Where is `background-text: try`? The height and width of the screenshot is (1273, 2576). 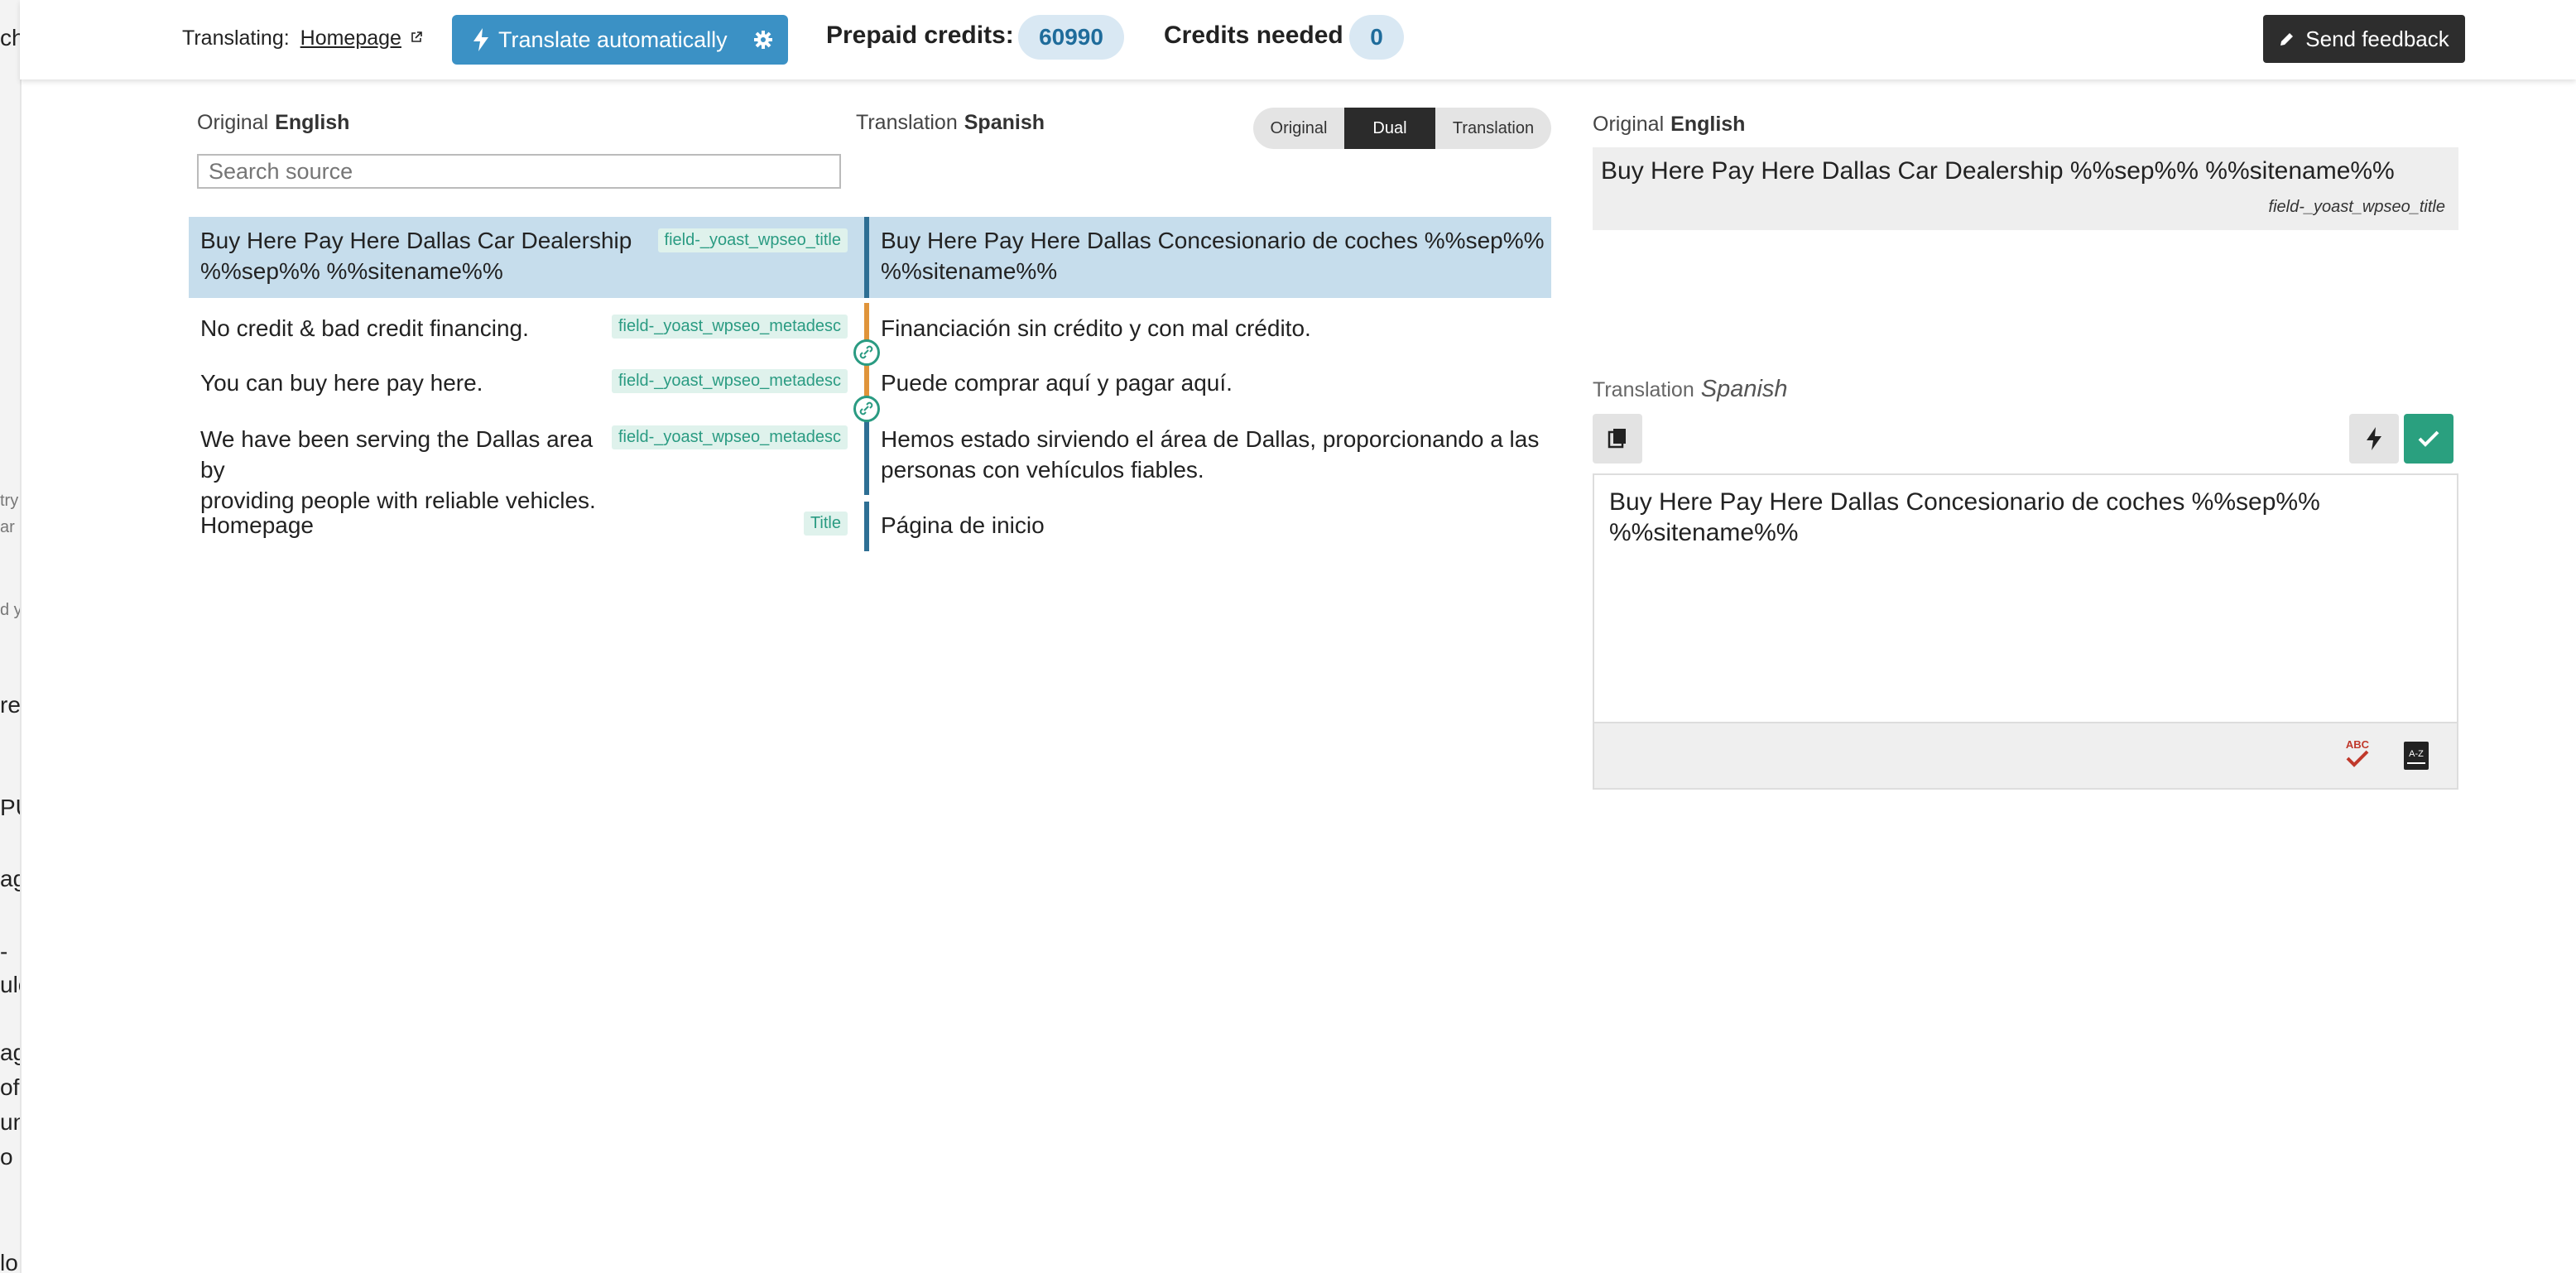
background-text: try is located at coordinates (9, 501).